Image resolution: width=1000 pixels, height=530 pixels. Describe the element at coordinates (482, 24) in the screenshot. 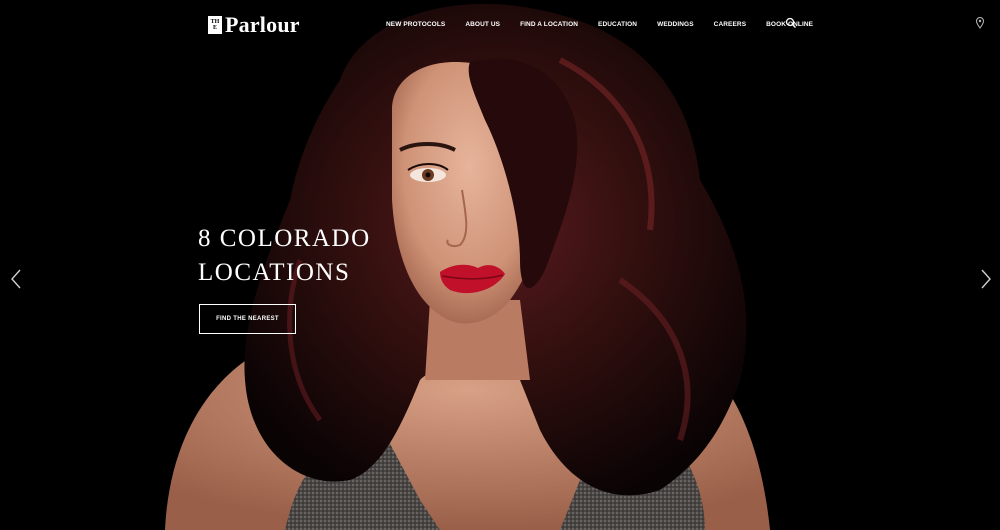

I see `nav-about-us: ABOUT US` at that location.